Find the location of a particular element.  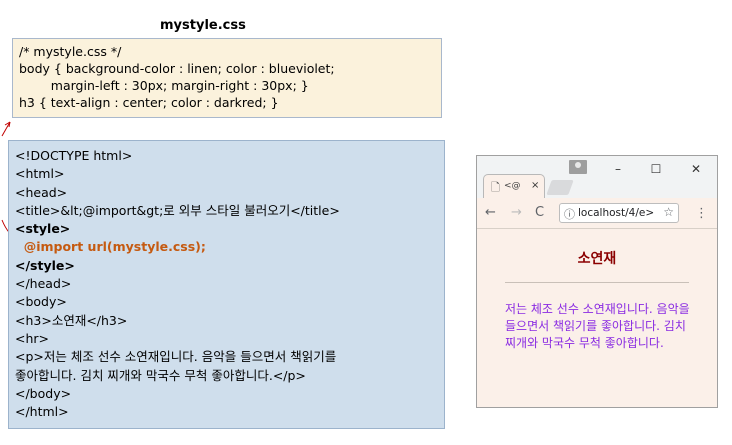

browser-toolbar: ← → C ⓘ localhost/4/e> ☆ ⋮ is located at coordinates (597, 213).